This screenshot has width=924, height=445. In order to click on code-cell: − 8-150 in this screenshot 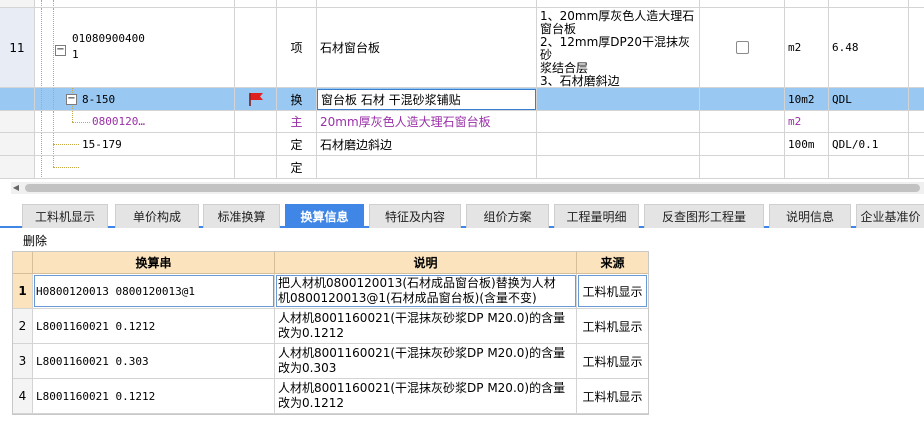, I will do `click(135, 99)`.